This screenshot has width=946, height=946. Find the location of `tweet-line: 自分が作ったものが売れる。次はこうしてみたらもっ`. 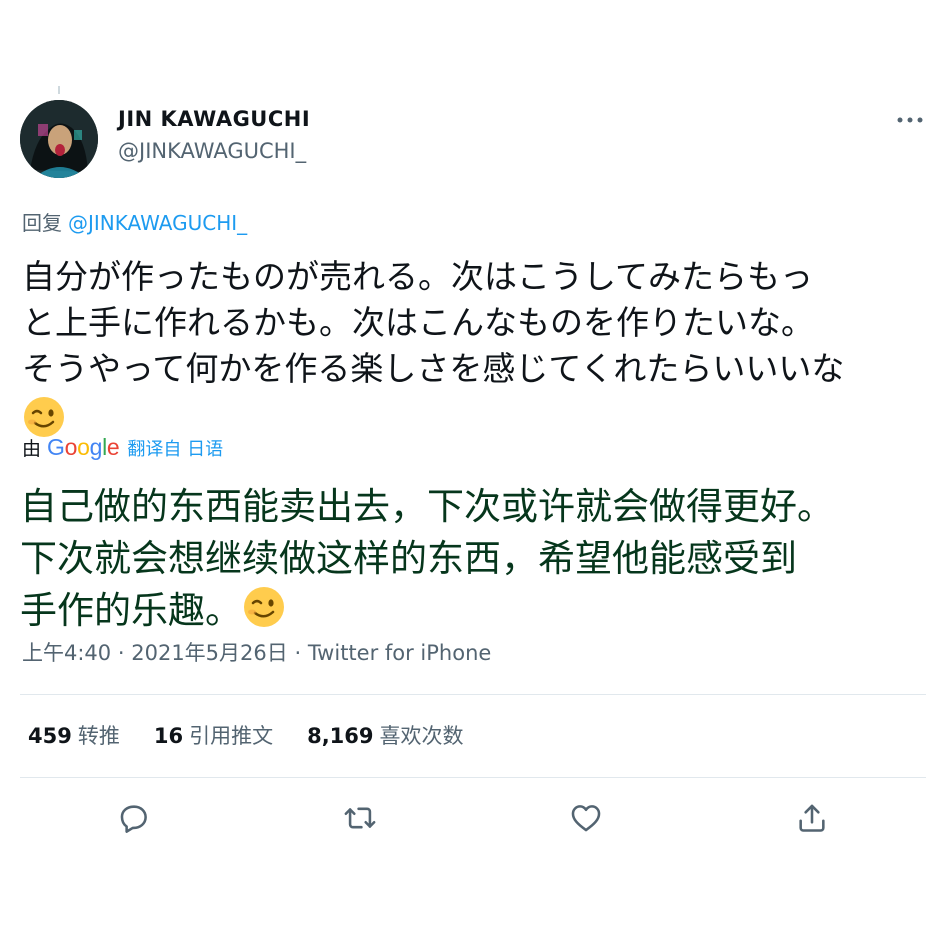

tweet-line: 自分が作ったものが売れる。次はこうしてみたらもっ is located at coordinates (418, 276).